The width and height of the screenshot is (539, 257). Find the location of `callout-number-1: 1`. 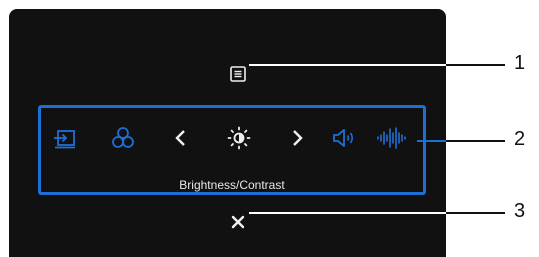

callout-number-1: 1 is located at coordinates (520, 63).